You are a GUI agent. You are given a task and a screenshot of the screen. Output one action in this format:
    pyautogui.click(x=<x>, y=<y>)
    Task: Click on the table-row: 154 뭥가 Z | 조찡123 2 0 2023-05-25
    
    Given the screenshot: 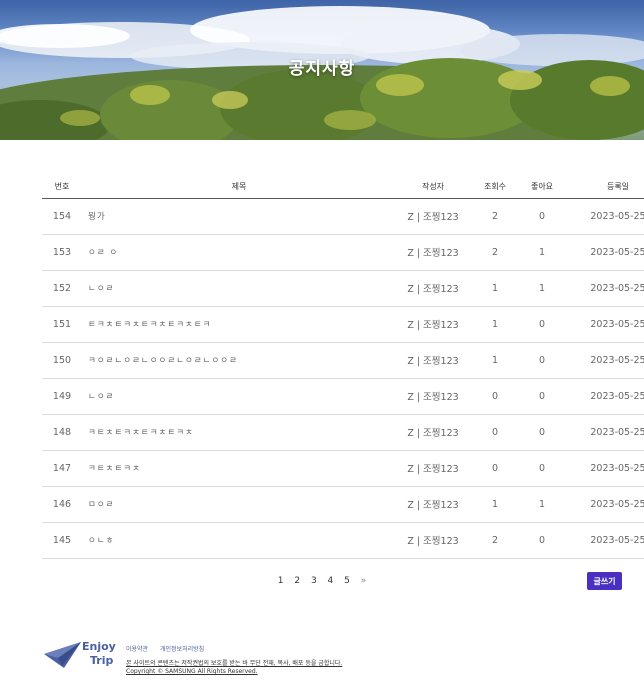 What is the action you would take?
    pyautogui.click(x=343, y=216)
    